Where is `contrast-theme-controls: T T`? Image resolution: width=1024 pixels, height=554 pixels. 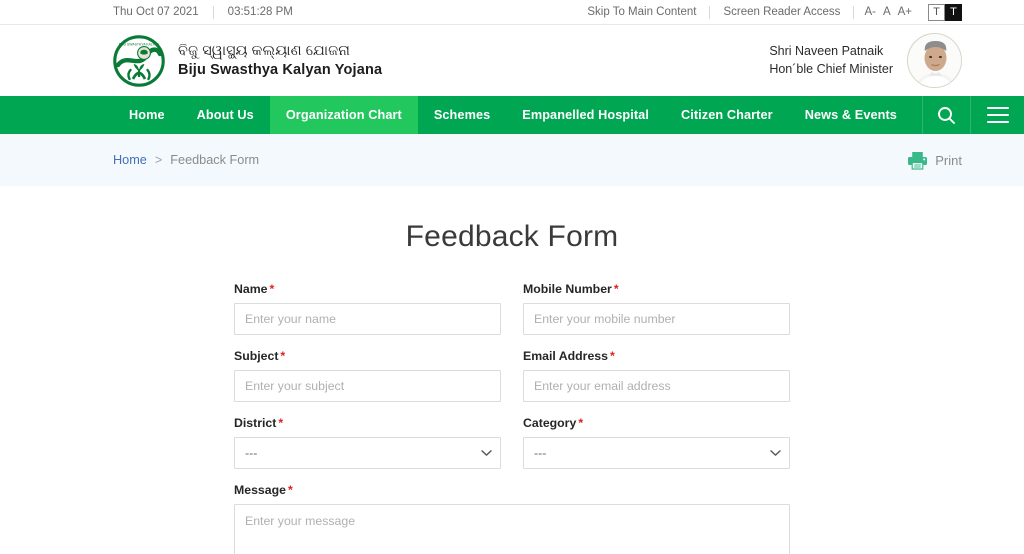 contrast-theme-controls: T T is located at coordinates (945, 12).